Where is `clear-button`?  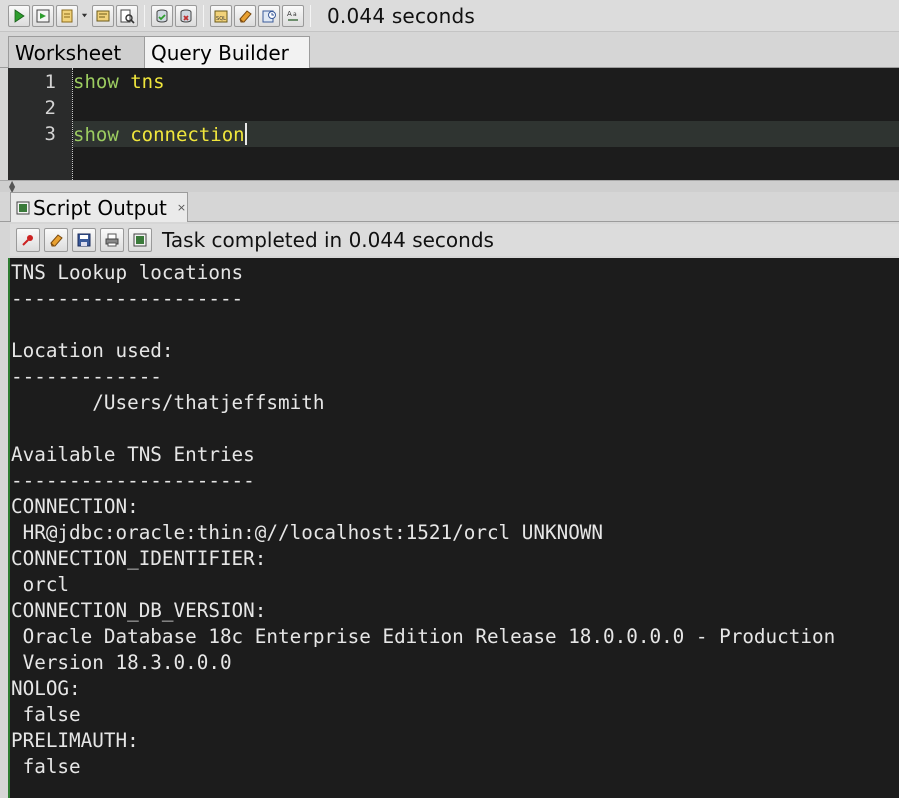
clear-button is located at coordinates (245, 15).